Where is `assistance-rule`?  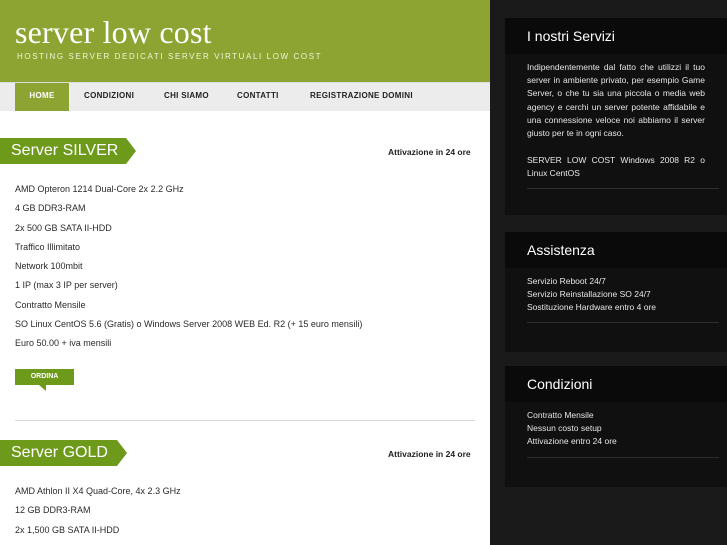
assistance-rule is located at coordinates (623, 322).